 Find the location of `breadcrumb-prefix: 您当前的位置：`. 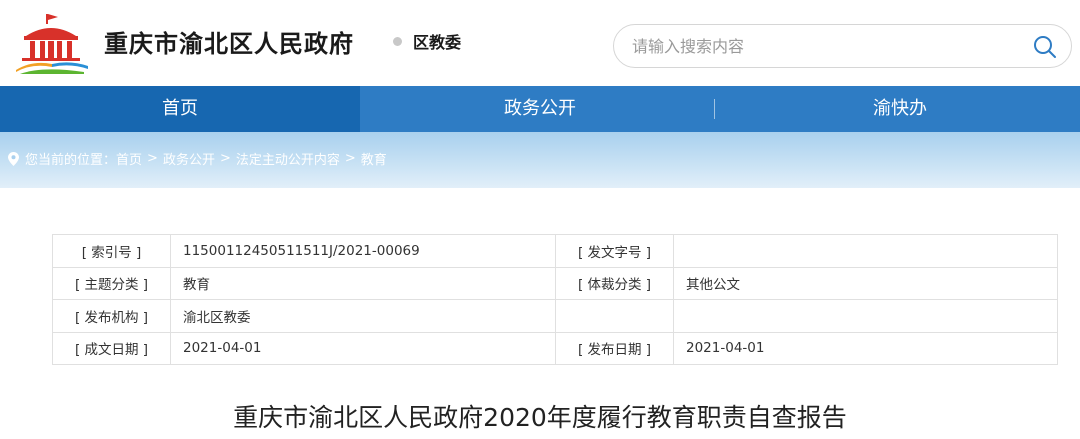

breadcrumb-prefix: 您当前的位置： is located at coordinates (71, 160).